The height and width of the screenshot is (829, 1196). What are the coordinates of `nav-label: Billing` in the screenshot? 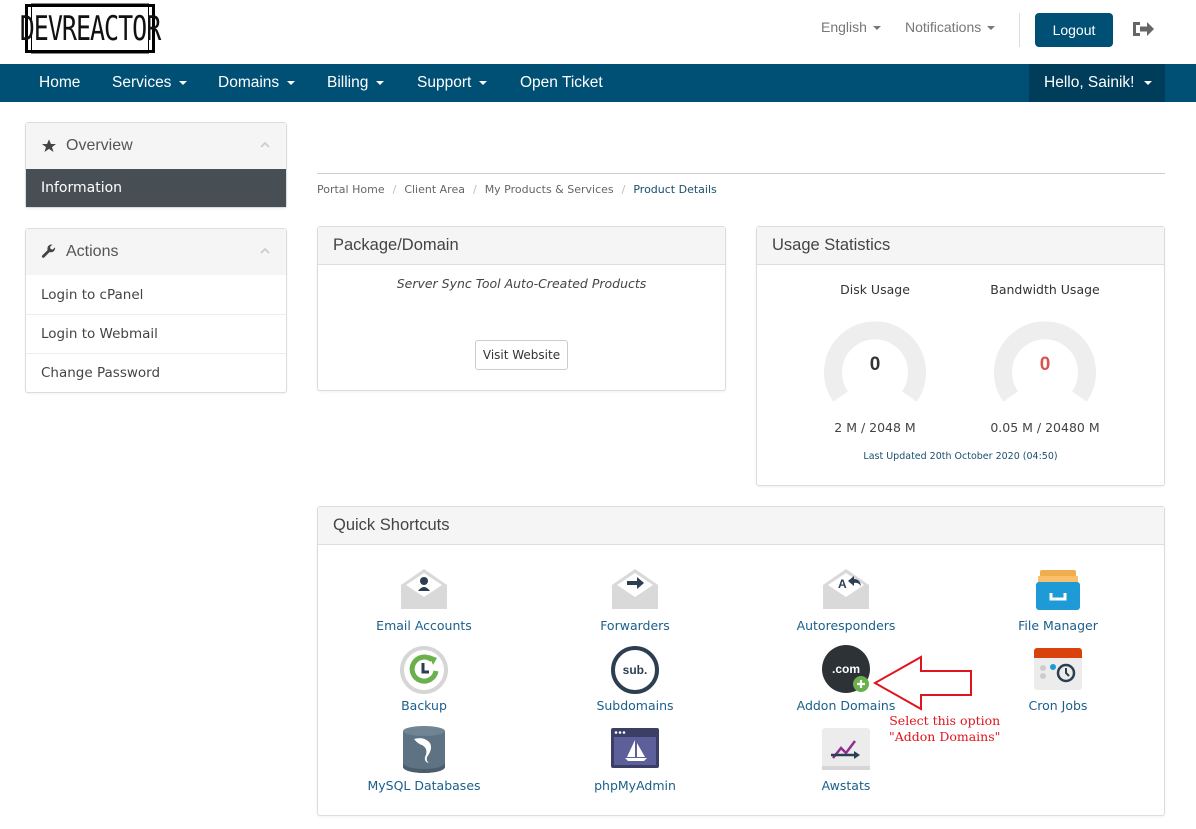 It's located at (348, 82).